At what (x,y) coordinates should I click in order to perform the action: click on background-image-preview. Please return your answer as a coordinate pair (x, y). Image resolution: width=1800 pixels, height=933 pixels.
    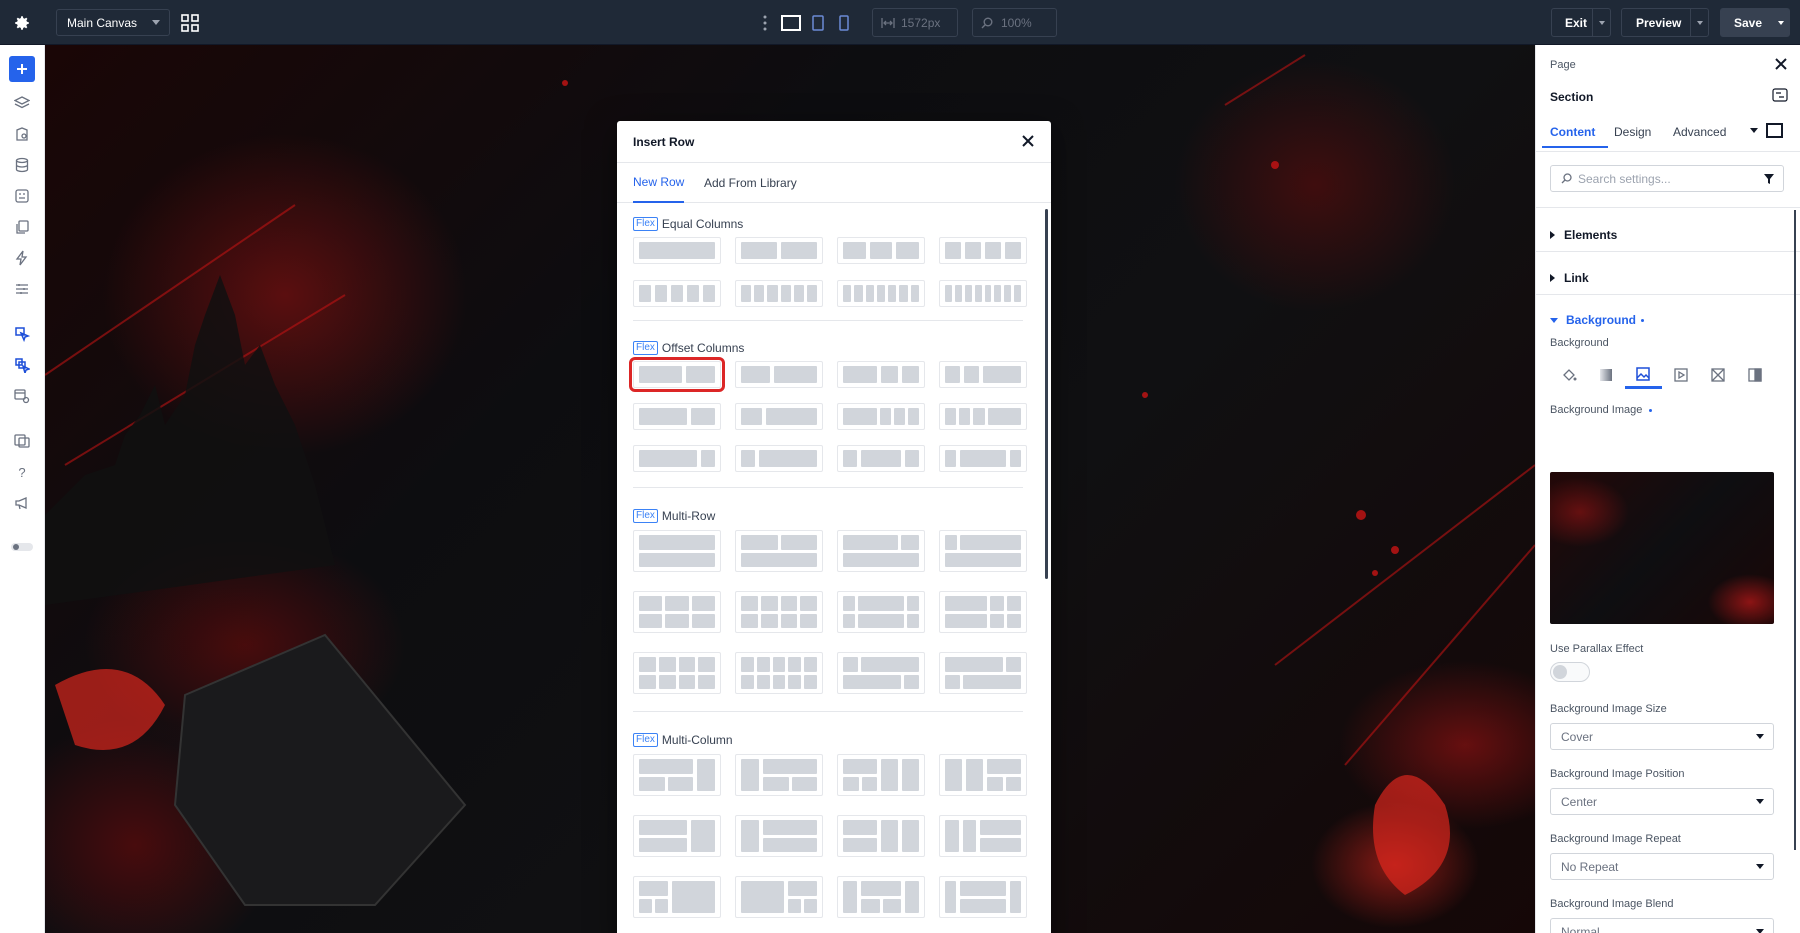
    Looking at the image, I should click on (1662, 548).